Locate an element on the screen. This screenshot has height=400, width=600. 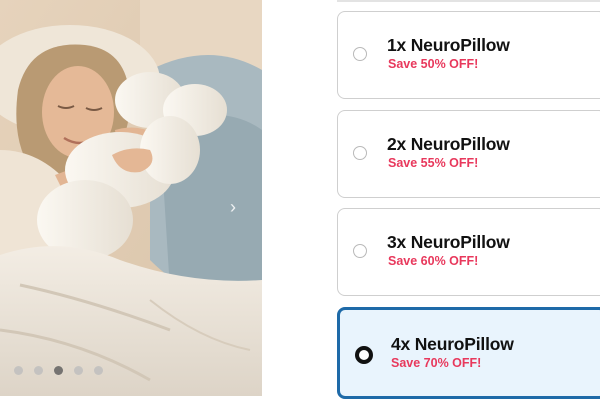
bundle-option-3x: 3x NeuroPillow Save 60% OFF! is located at coordinates (468, 252).